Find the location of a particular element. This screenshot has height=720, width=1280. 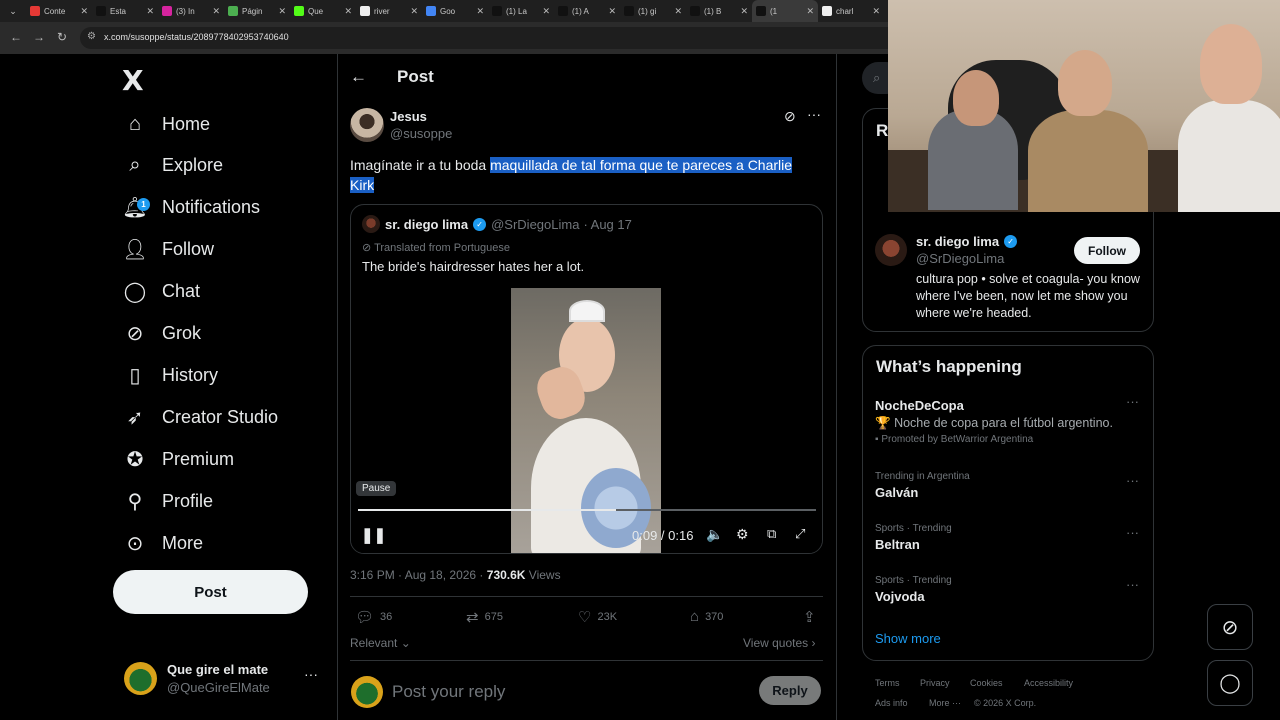

forward-icon: → is located at coordinates (39, 37).